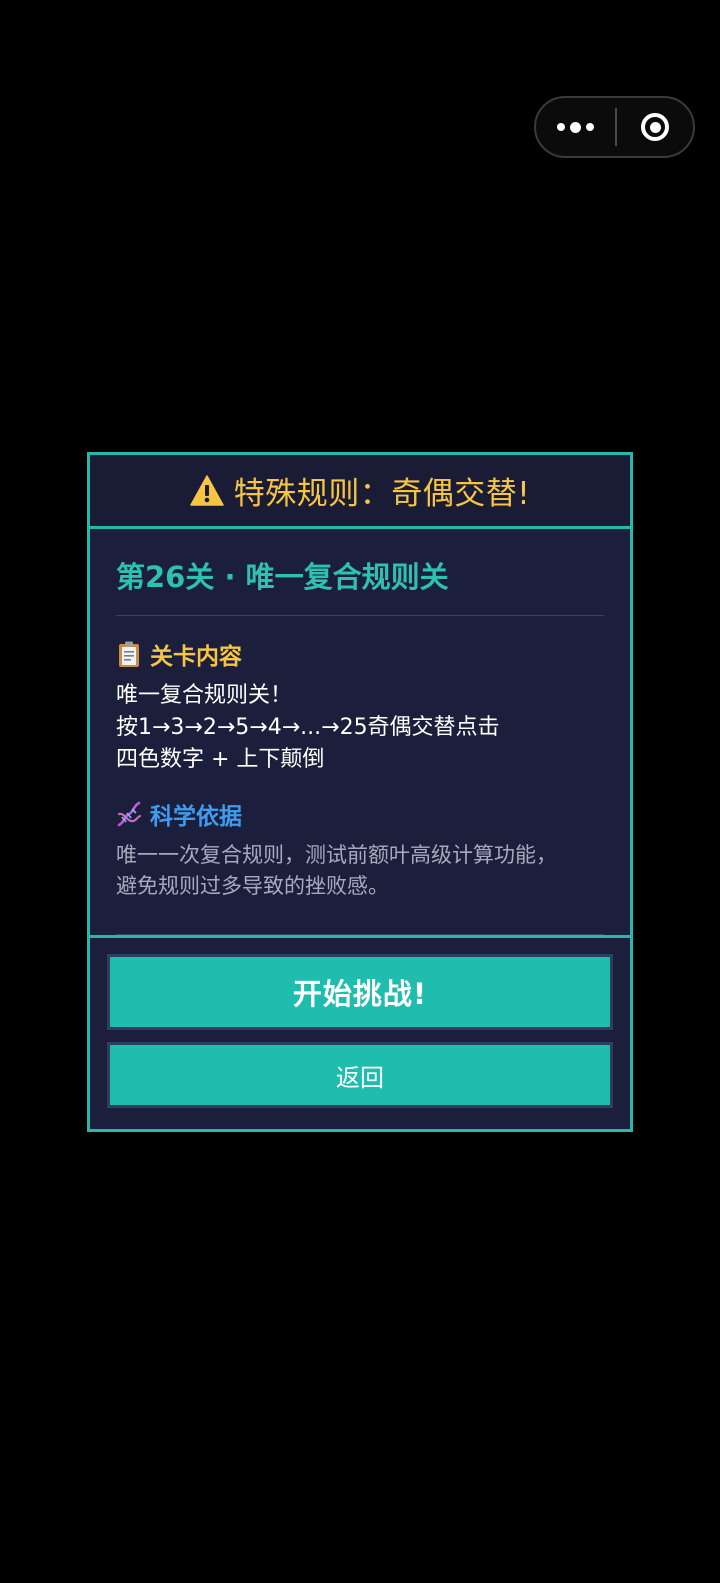 This screenshot has height=1583, width=720. Describe the element at coordinates (196, 657) in the screenshot. I see `content-section-title: 关卡内容` at that location.